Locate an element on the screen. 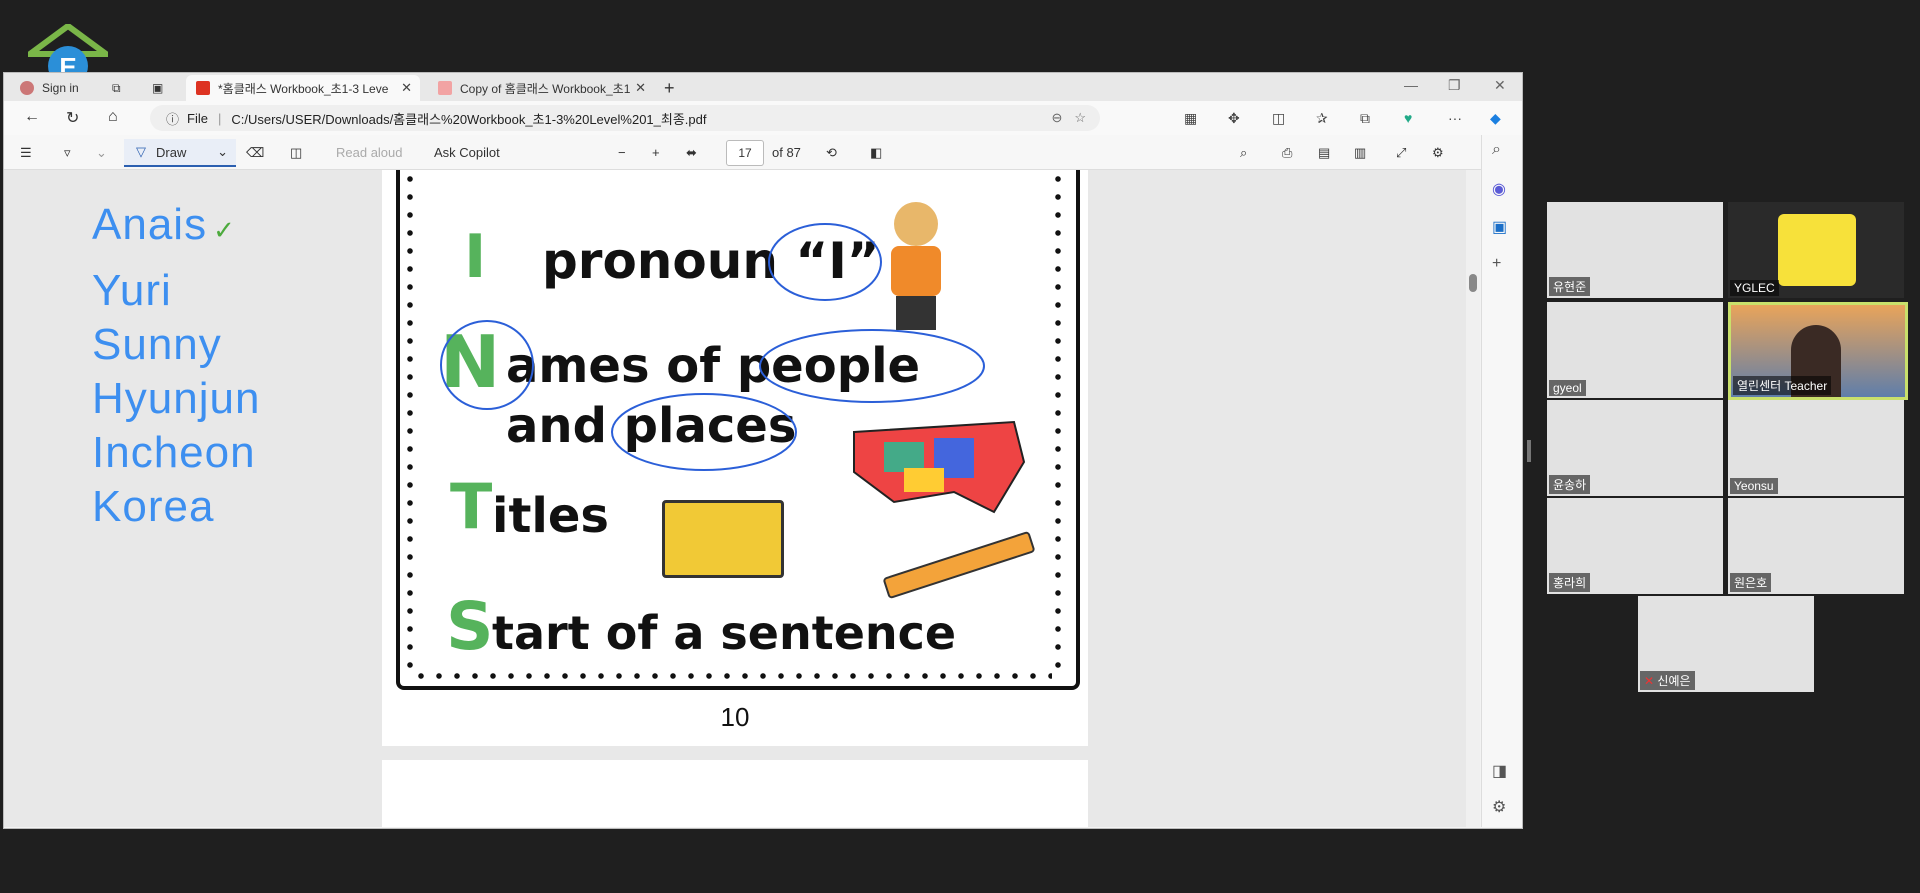 The image size is (1920, 893). participant-tile: 원은호 is located at coordinates (1816, 546).